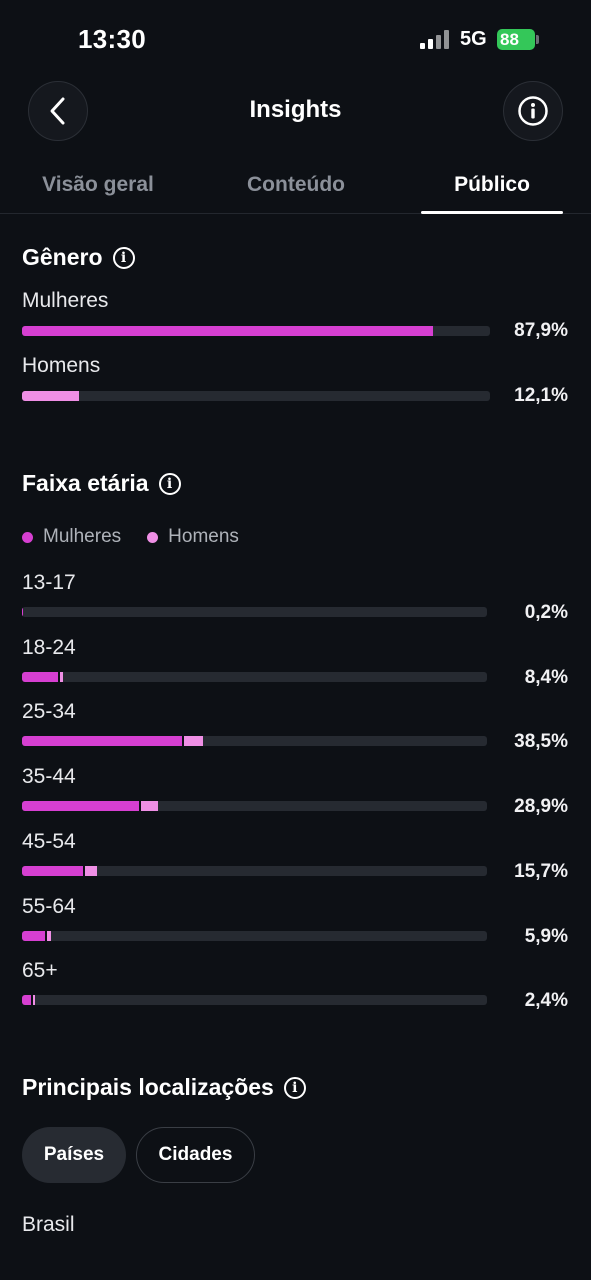  I want to click on gender-label-men: Homens, so click(61, 365).